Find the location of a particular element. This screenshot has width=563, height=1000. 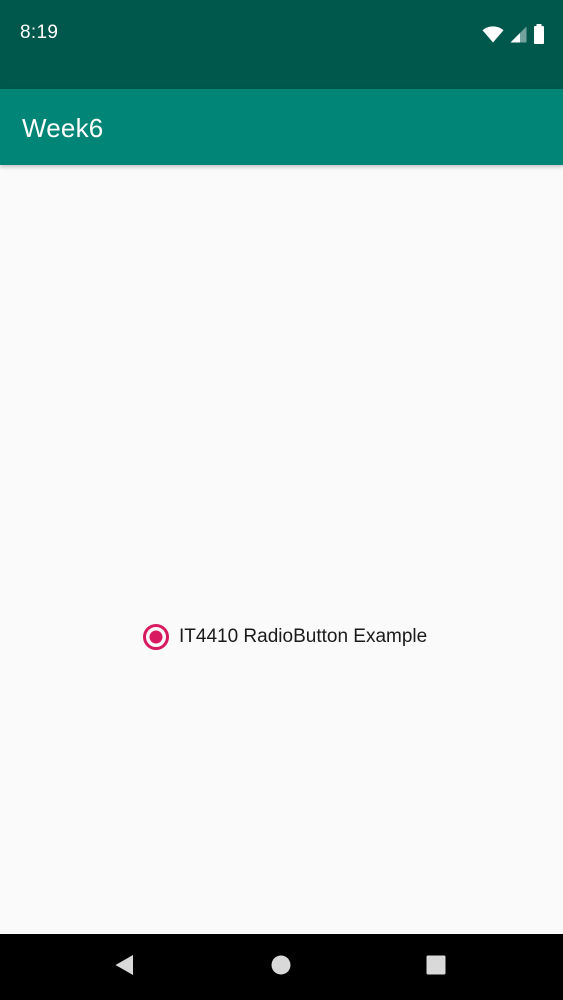

status-bar: 8:19 is located at coordinates (281, 44).